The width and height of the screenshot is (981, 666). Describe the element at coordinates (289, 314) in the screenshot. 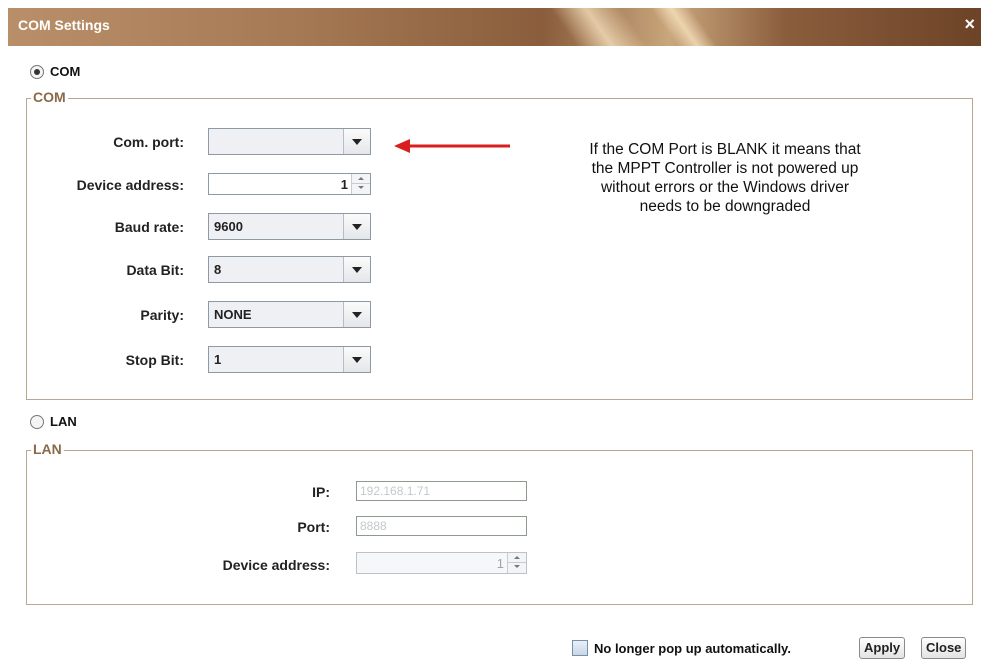

I see `parity-select: NONE` at that location.